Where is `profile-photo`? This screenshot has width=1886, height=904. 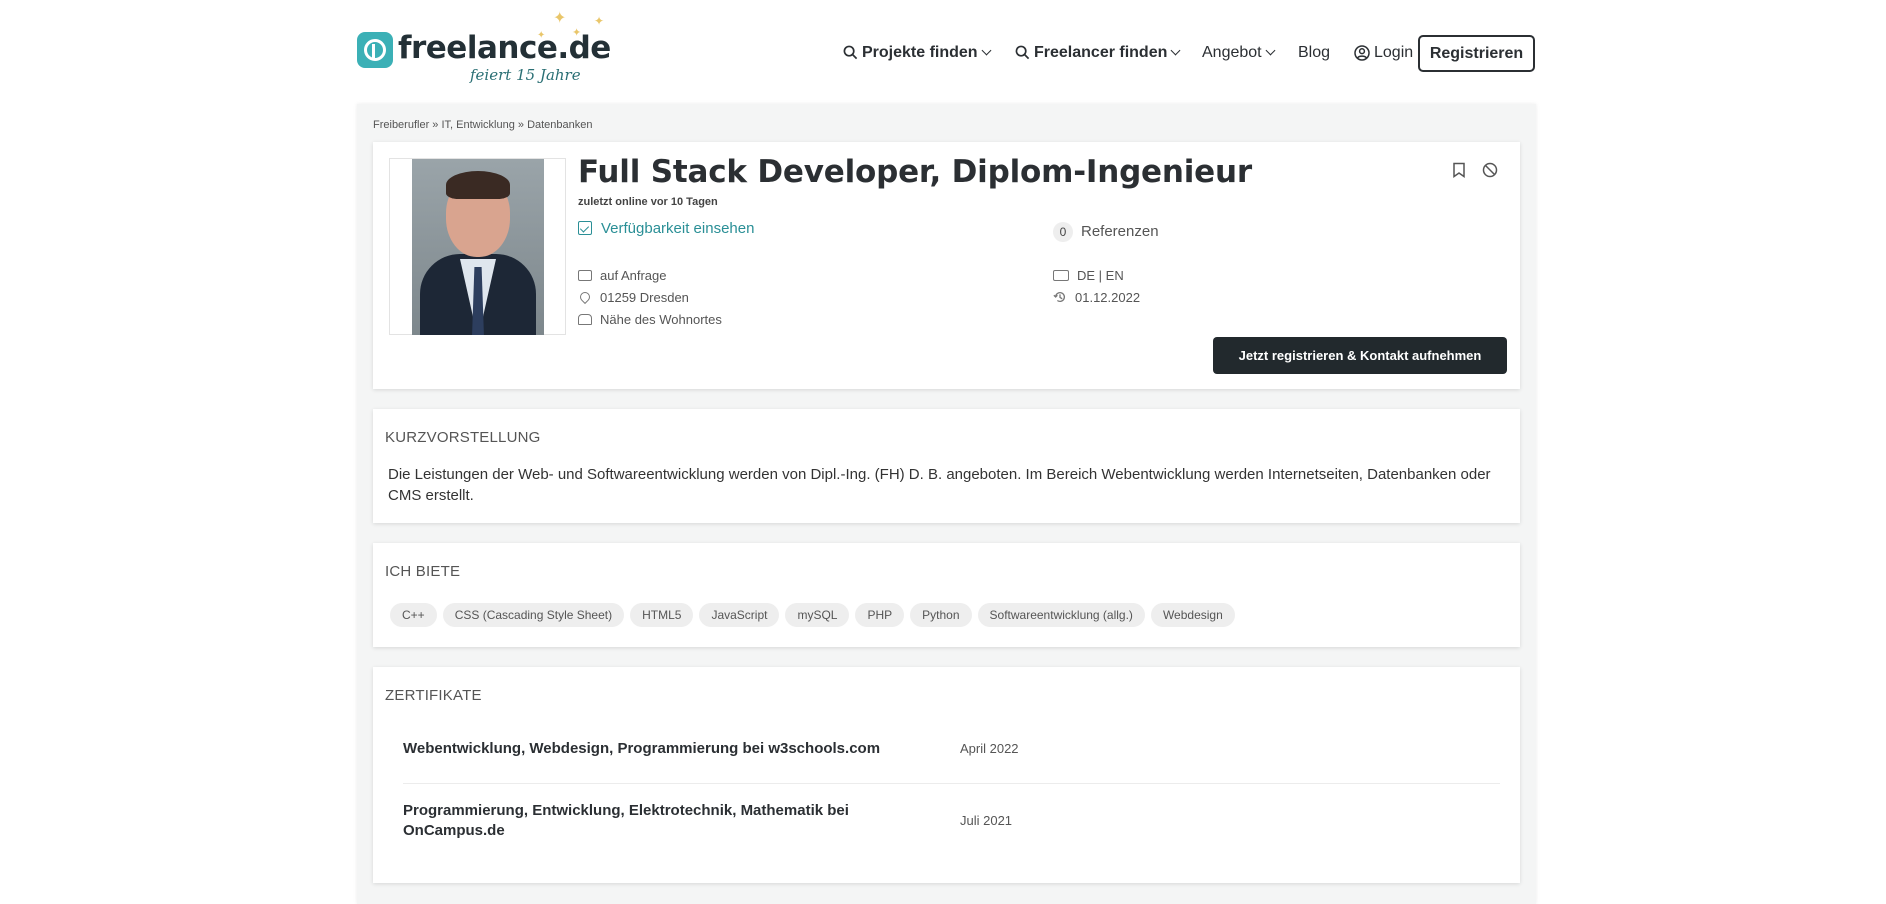 profile-photo is located at coordinates (478, 247).